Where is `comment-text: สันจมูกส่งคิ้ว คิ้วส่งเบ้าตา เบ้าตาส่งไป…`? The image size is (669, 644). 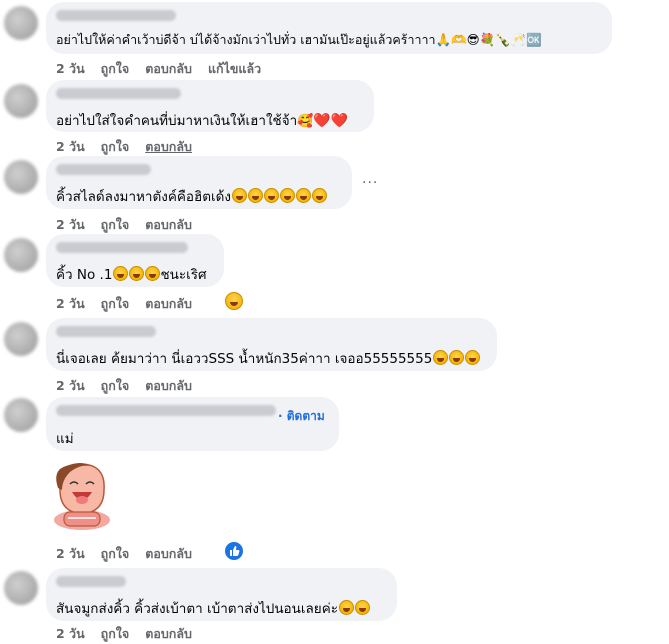 comment-text: สันจมูกส่งคิ้ว คิ้วส่งเบ้าตา เบ้าตาส่งไป… is located at coordinates (213, 608).